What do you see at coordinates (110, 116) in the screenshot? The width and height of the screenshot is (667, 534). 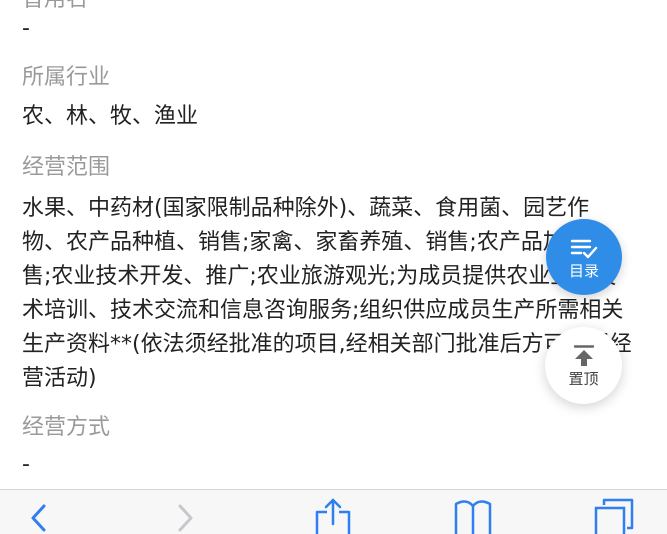 I see `industry-value: 农、林、牧、渔业` at bounding box center [110, 116].